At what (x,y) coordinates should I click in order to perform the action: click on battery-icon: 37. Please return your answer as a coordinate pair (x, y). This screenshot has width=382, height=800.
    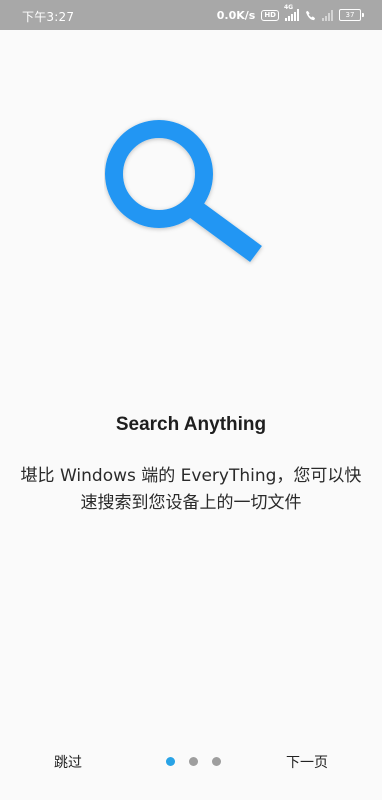
    Looking at the image, I should click on (351, 15).